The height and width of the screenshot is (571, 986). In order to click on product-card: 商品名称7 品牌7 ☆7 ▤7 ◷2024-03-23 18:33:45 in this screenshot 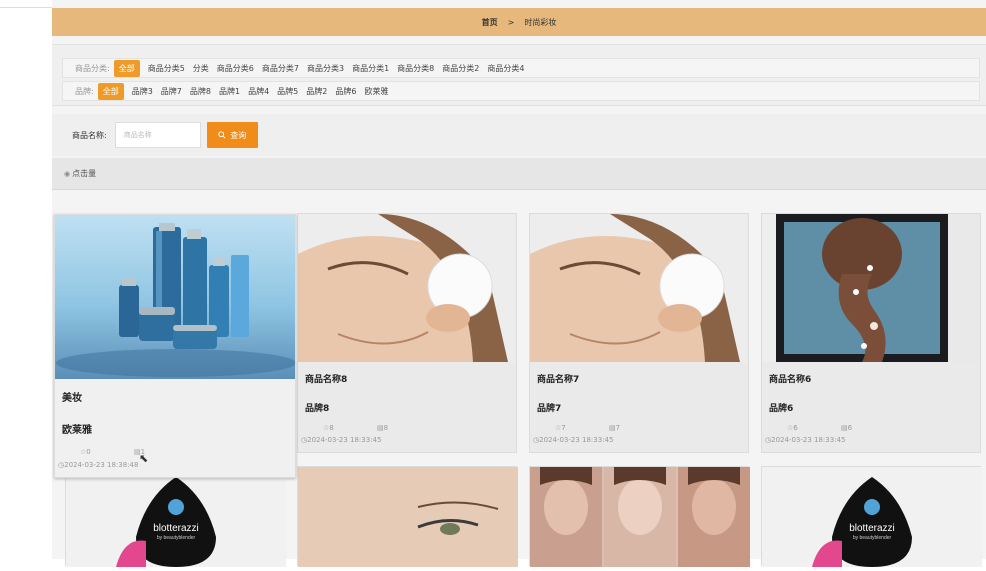, I will do `click(639, 333)`.